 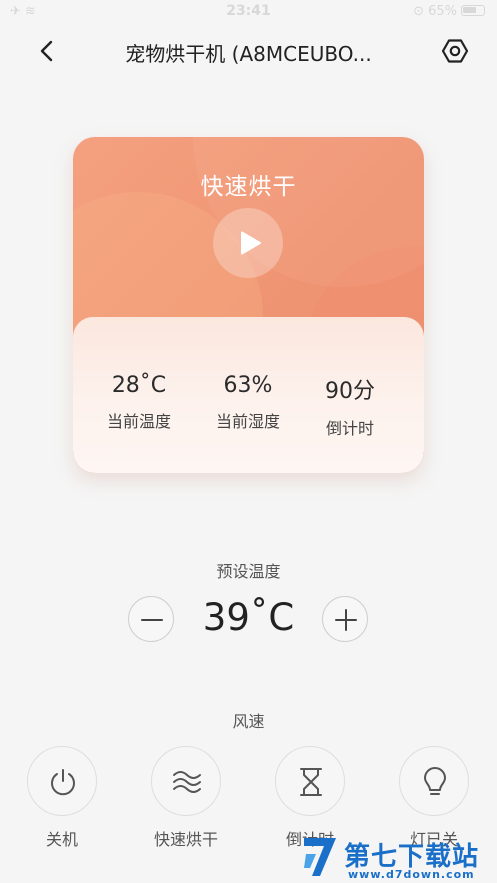 I want to click on hourglass-icon, so click(x=311, y=782).